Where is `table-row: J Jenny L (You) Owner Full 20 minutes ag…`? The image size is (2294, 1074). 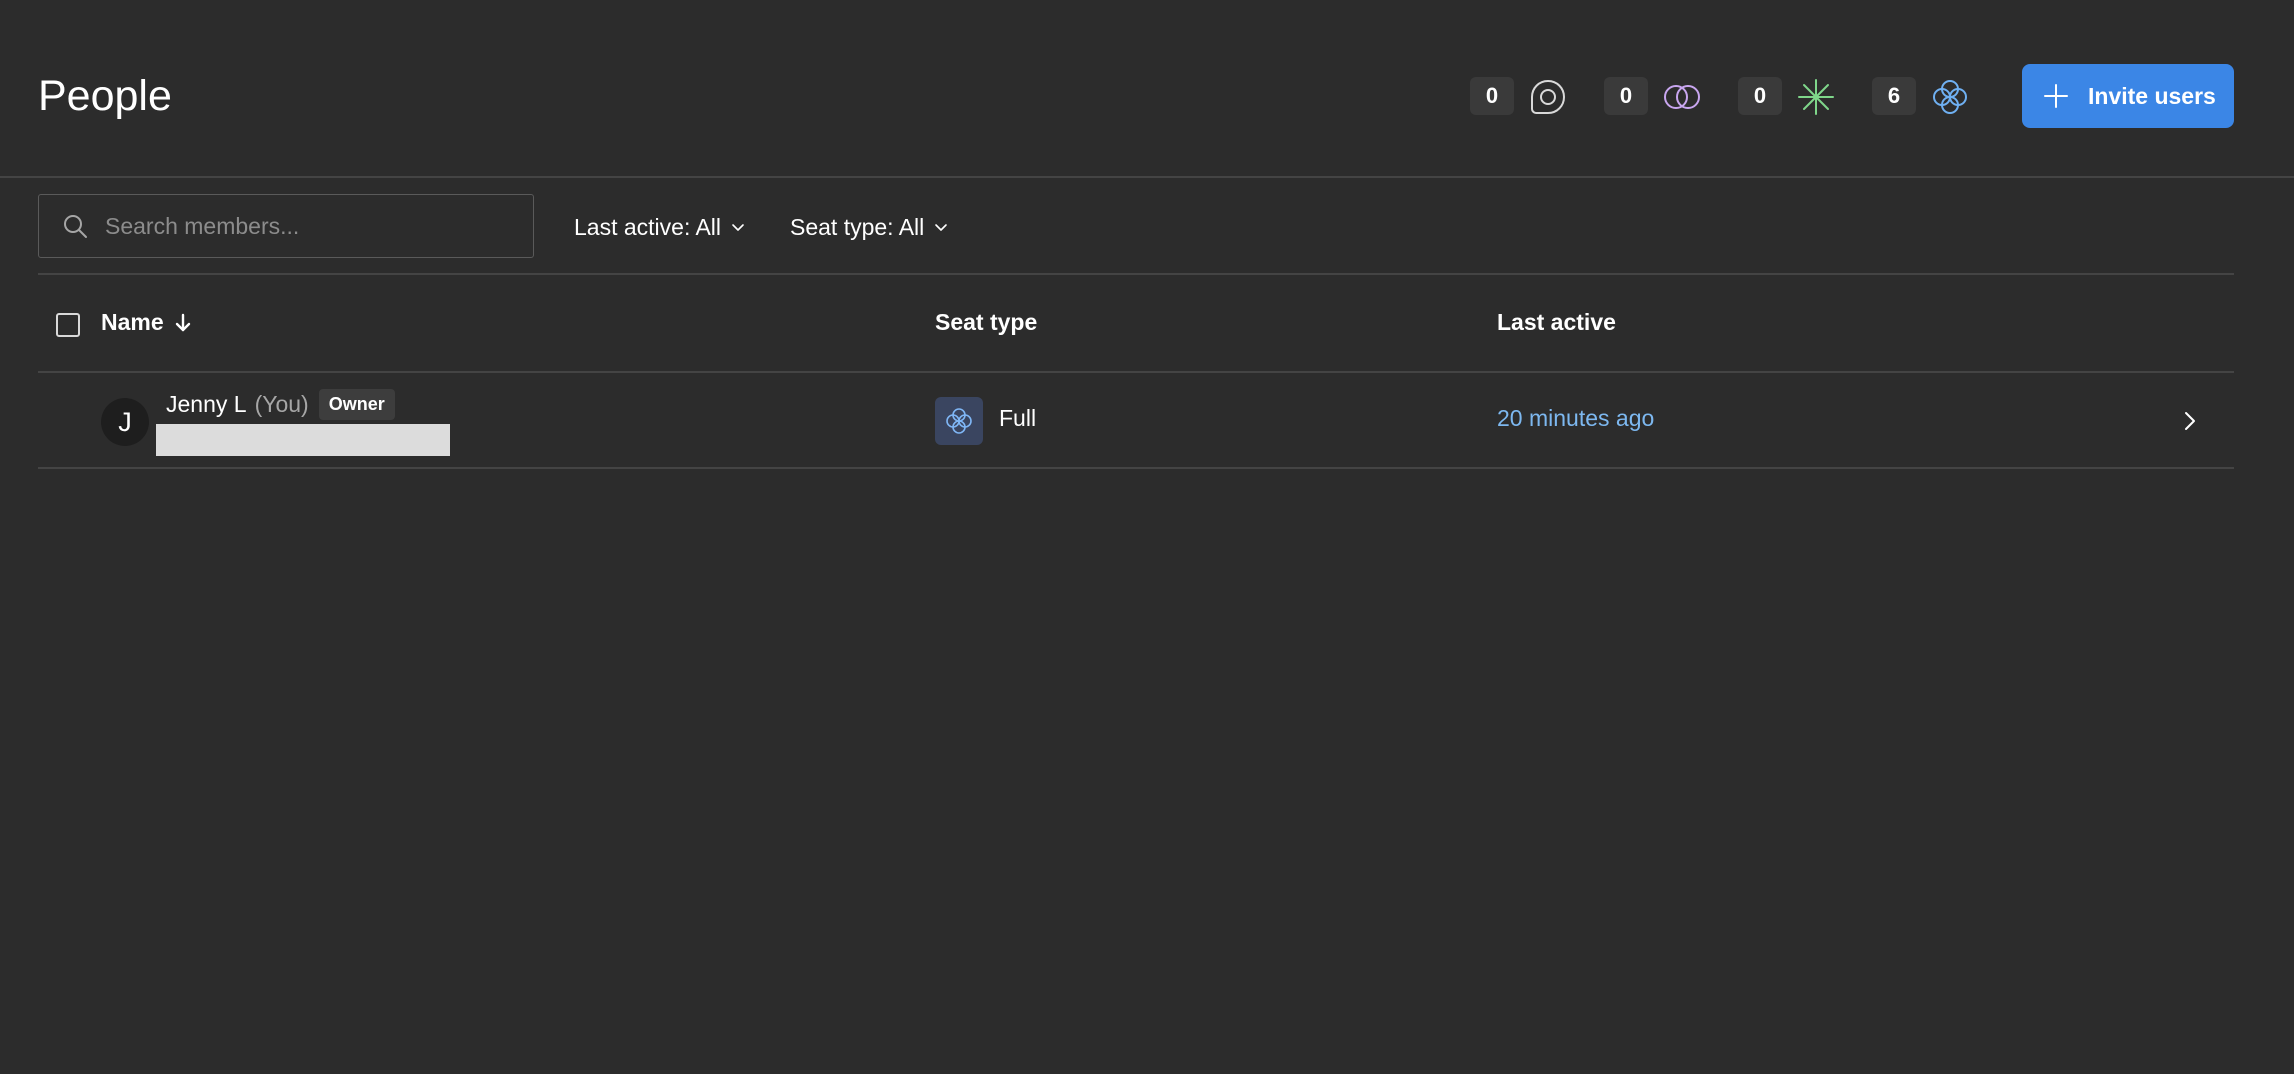
table-row: J Jenny L (You) Owner Full 20 minutes ag… is located at coordinates (1136, 421).